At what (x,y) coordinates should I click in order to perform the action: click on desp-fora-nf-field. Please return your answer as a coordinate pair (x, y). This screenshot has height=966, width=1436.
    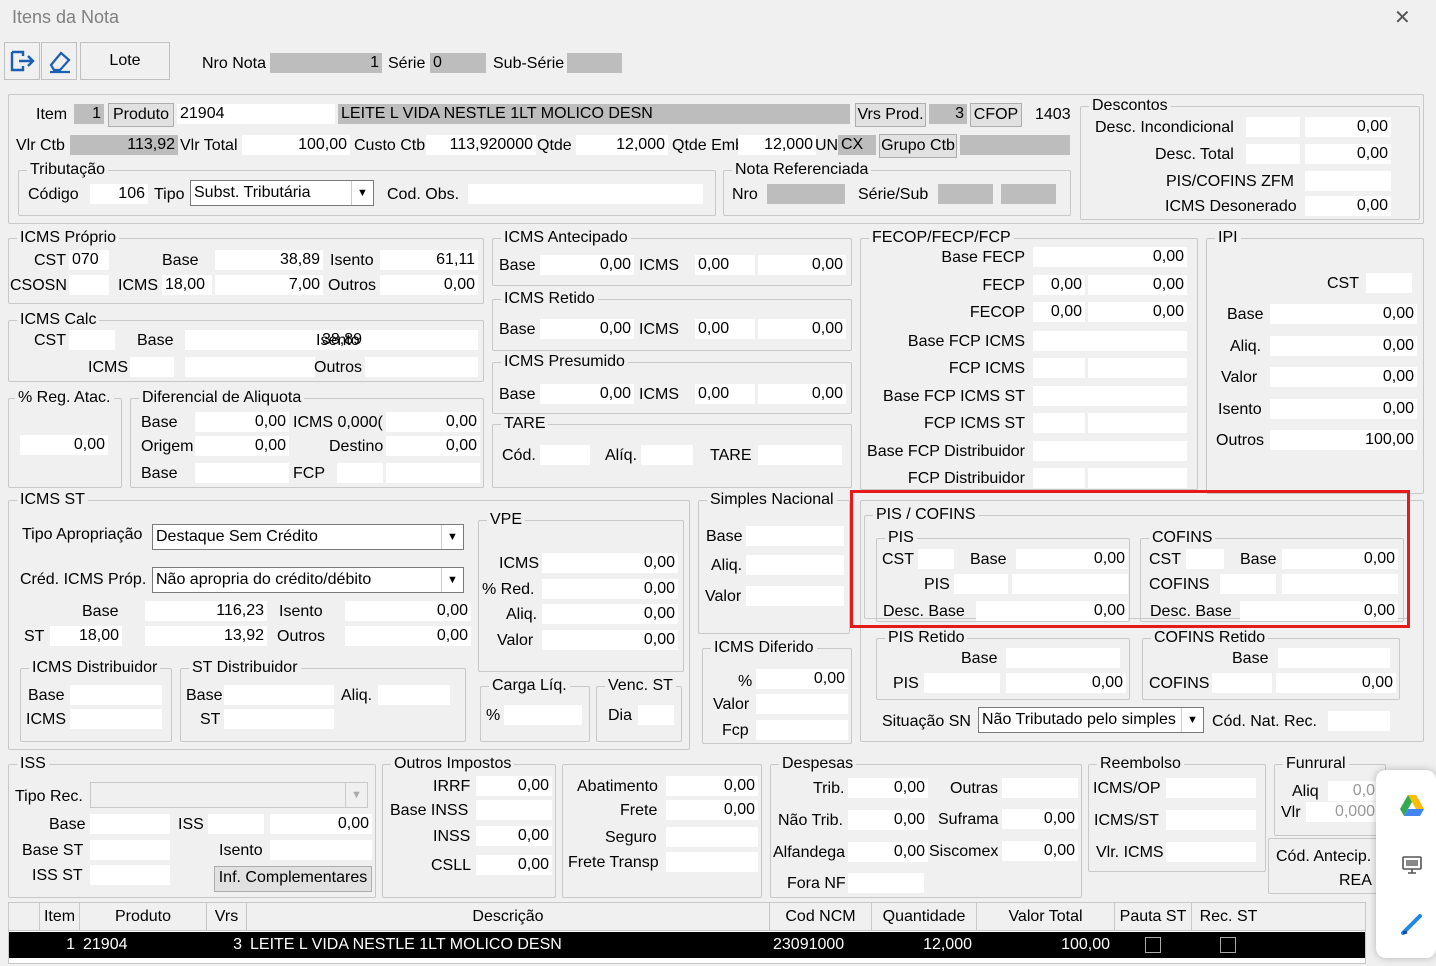
    Looking at the image, I should click on (886, 883).